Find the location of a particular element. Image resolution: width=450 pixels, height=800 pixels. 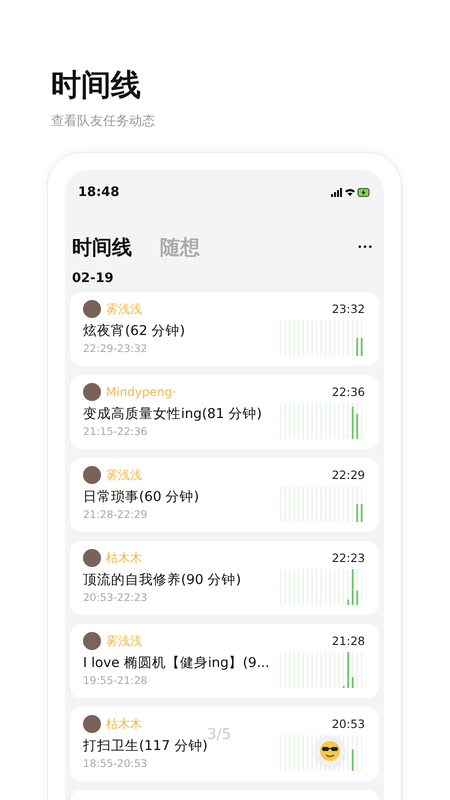

time-range: 21:15-22:36 is located at coordinates (115, 432).